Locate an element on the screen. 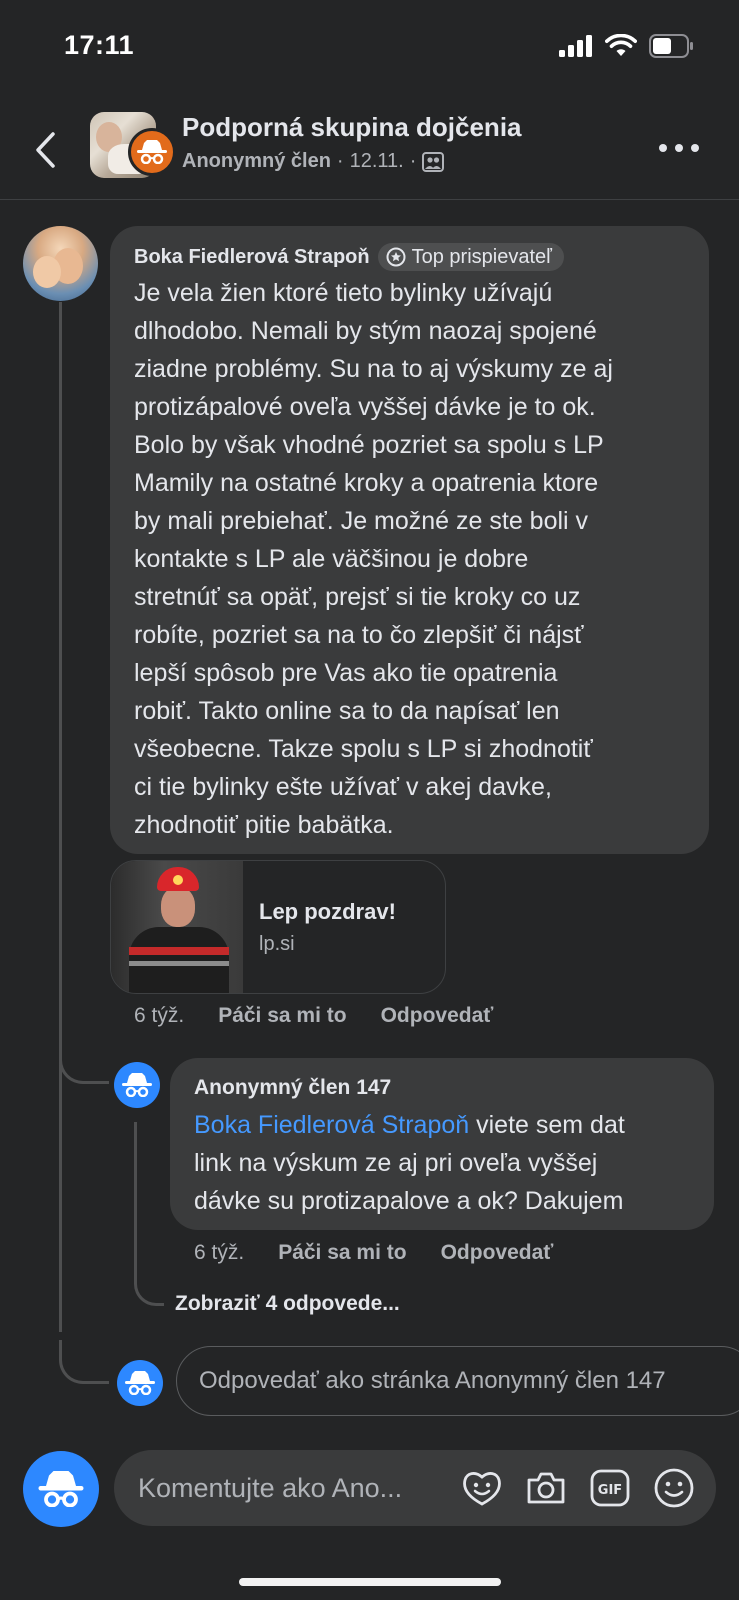 This screenshot has width=739, height=1600. top-contributor-badge: Top prispievateľ is located at coordinates (470, 257).